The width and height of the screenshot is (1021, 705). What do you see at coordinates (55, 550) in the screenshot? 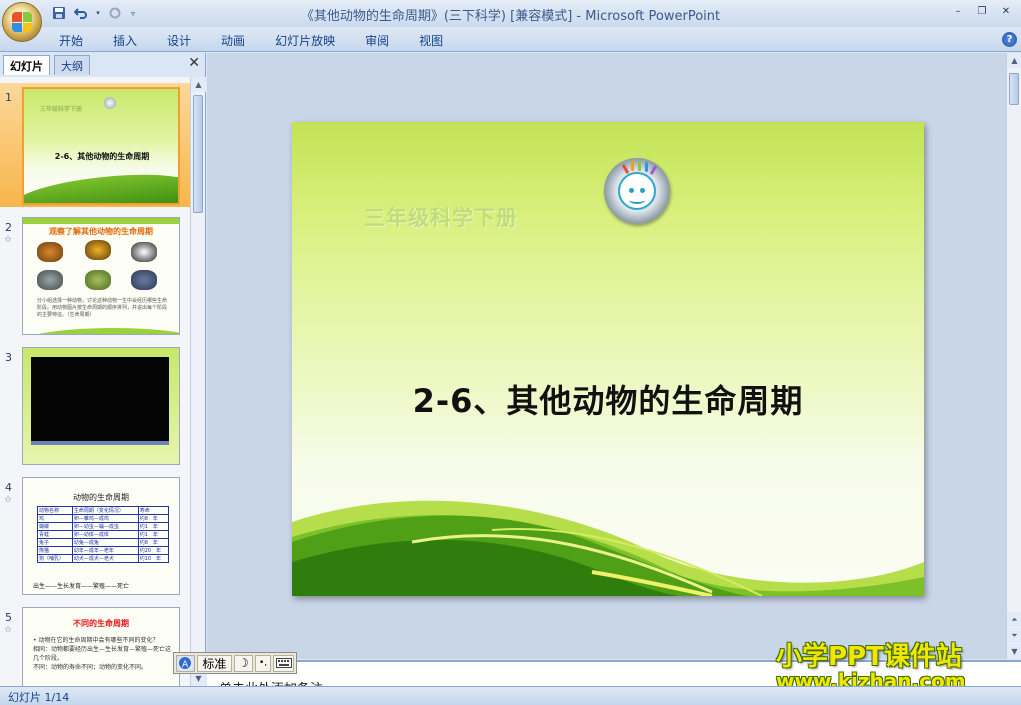
I see `table-cell: 熊猫` at bounding box center [55, 550].